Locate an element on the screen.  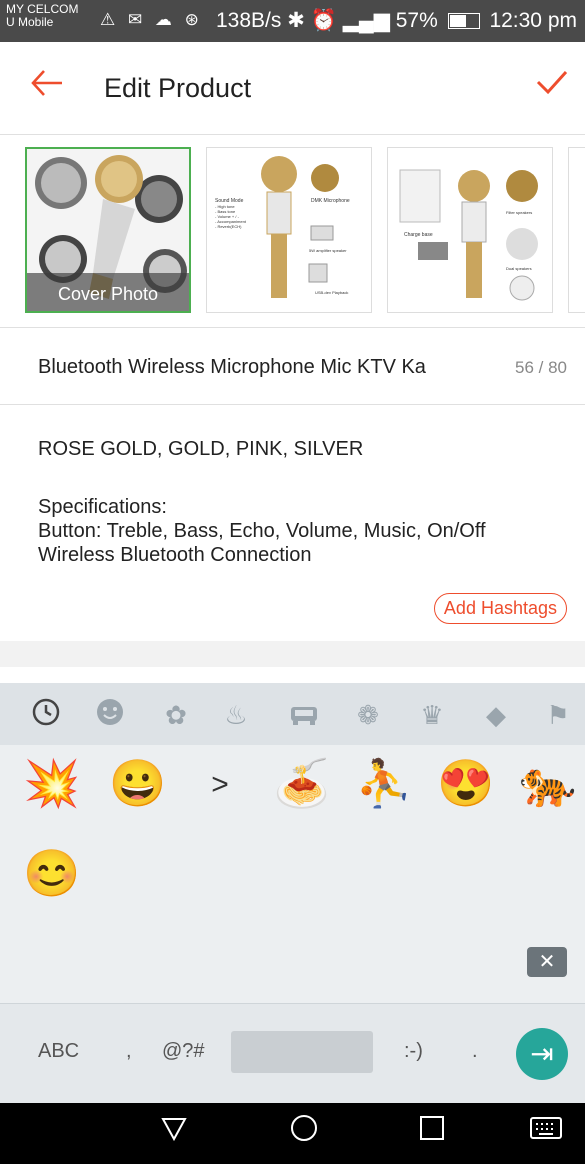
cover-photo: Cover Photo is located at coordinates (108, 230).